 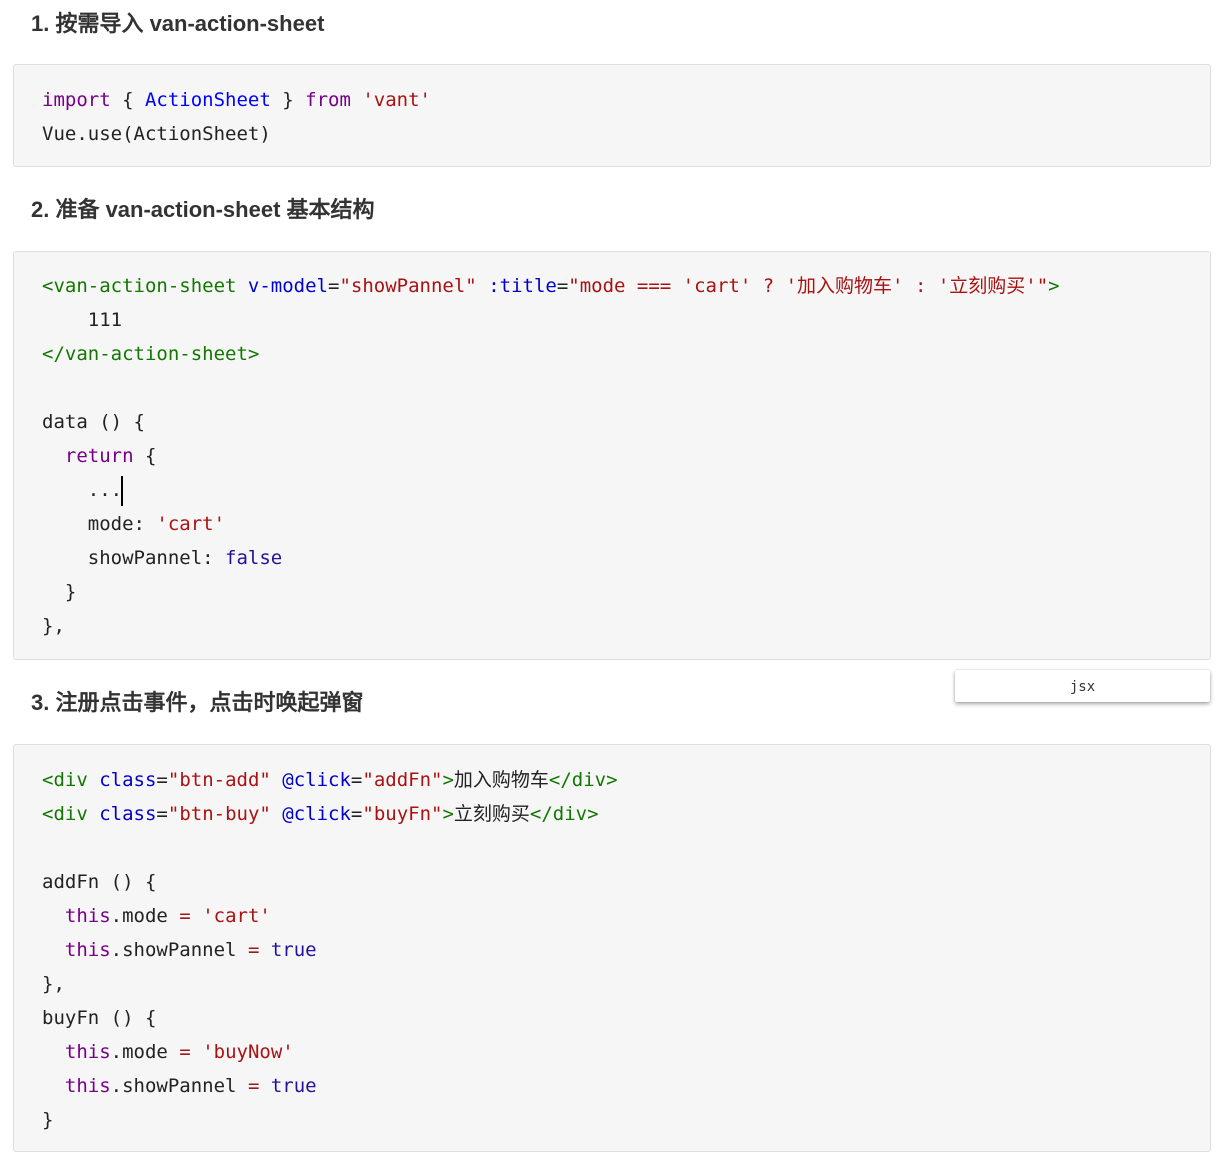 I want to click on code-line: data () {, so click(x=551, y=422).